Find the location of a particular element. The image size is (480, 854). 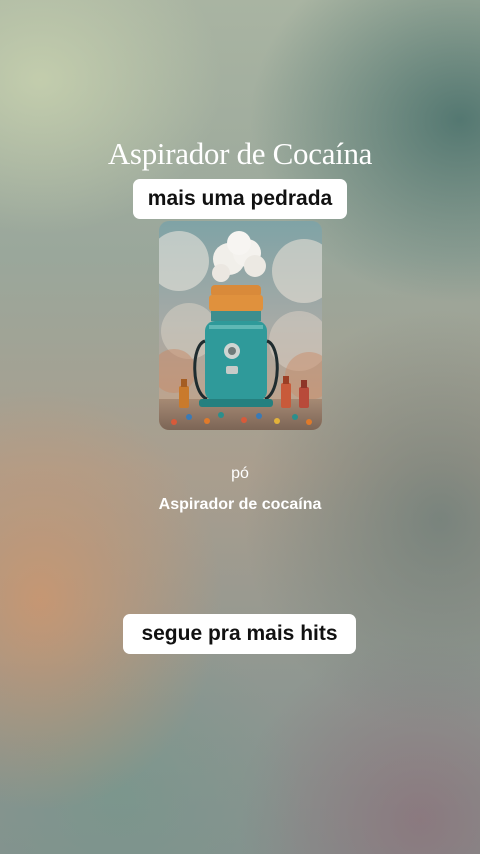

subtitle-pill: mais uma pedrada is located at coordinates (240, 199).